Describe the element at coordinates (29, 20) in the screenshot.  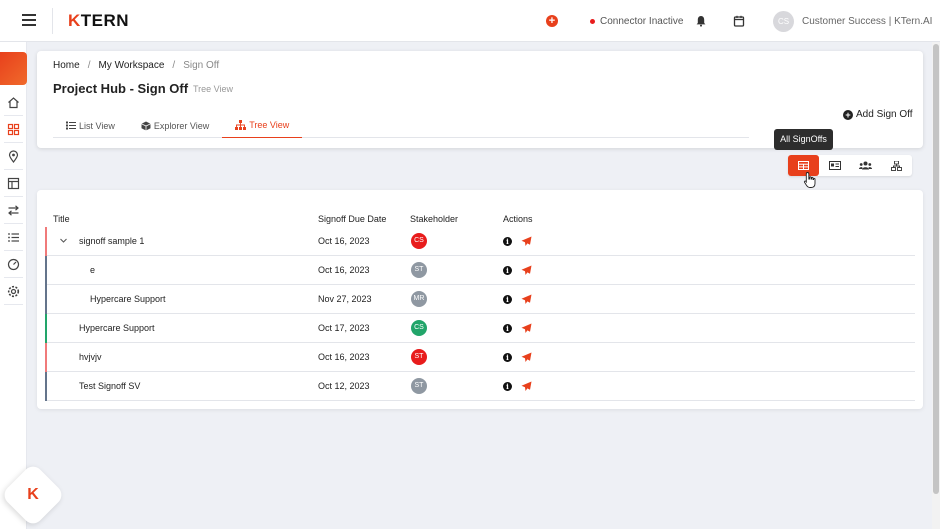
I see `hamburger-menu-icon` at that location.